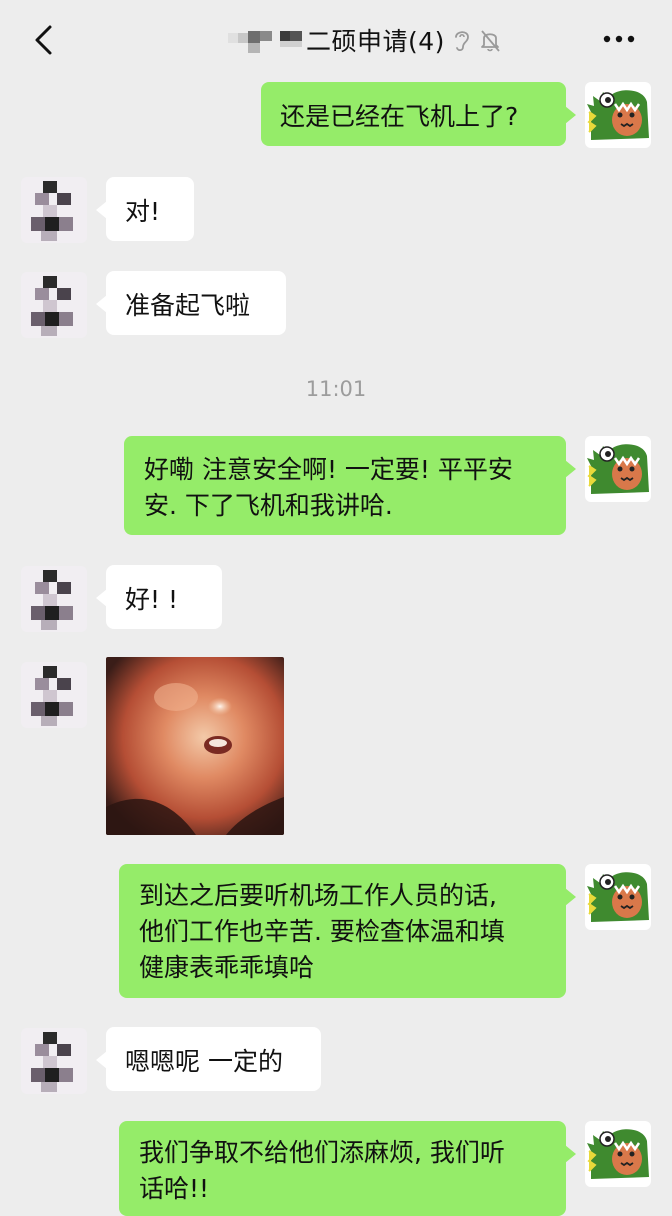 The width and height of the screenshot is (672, 1216). I want to click on message-text: 准备起飞啦, so click(188, 305).